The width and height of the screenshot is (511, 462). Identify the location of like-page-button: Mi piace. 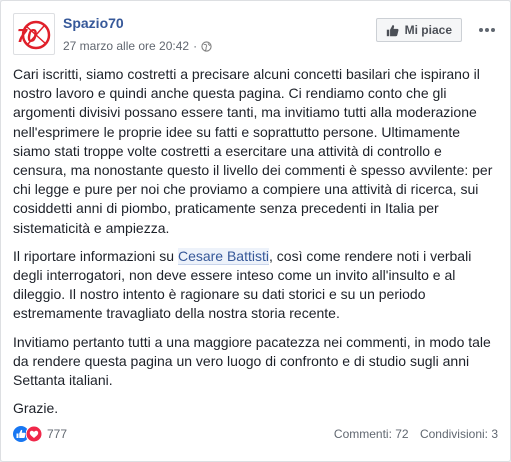
(418, 30).